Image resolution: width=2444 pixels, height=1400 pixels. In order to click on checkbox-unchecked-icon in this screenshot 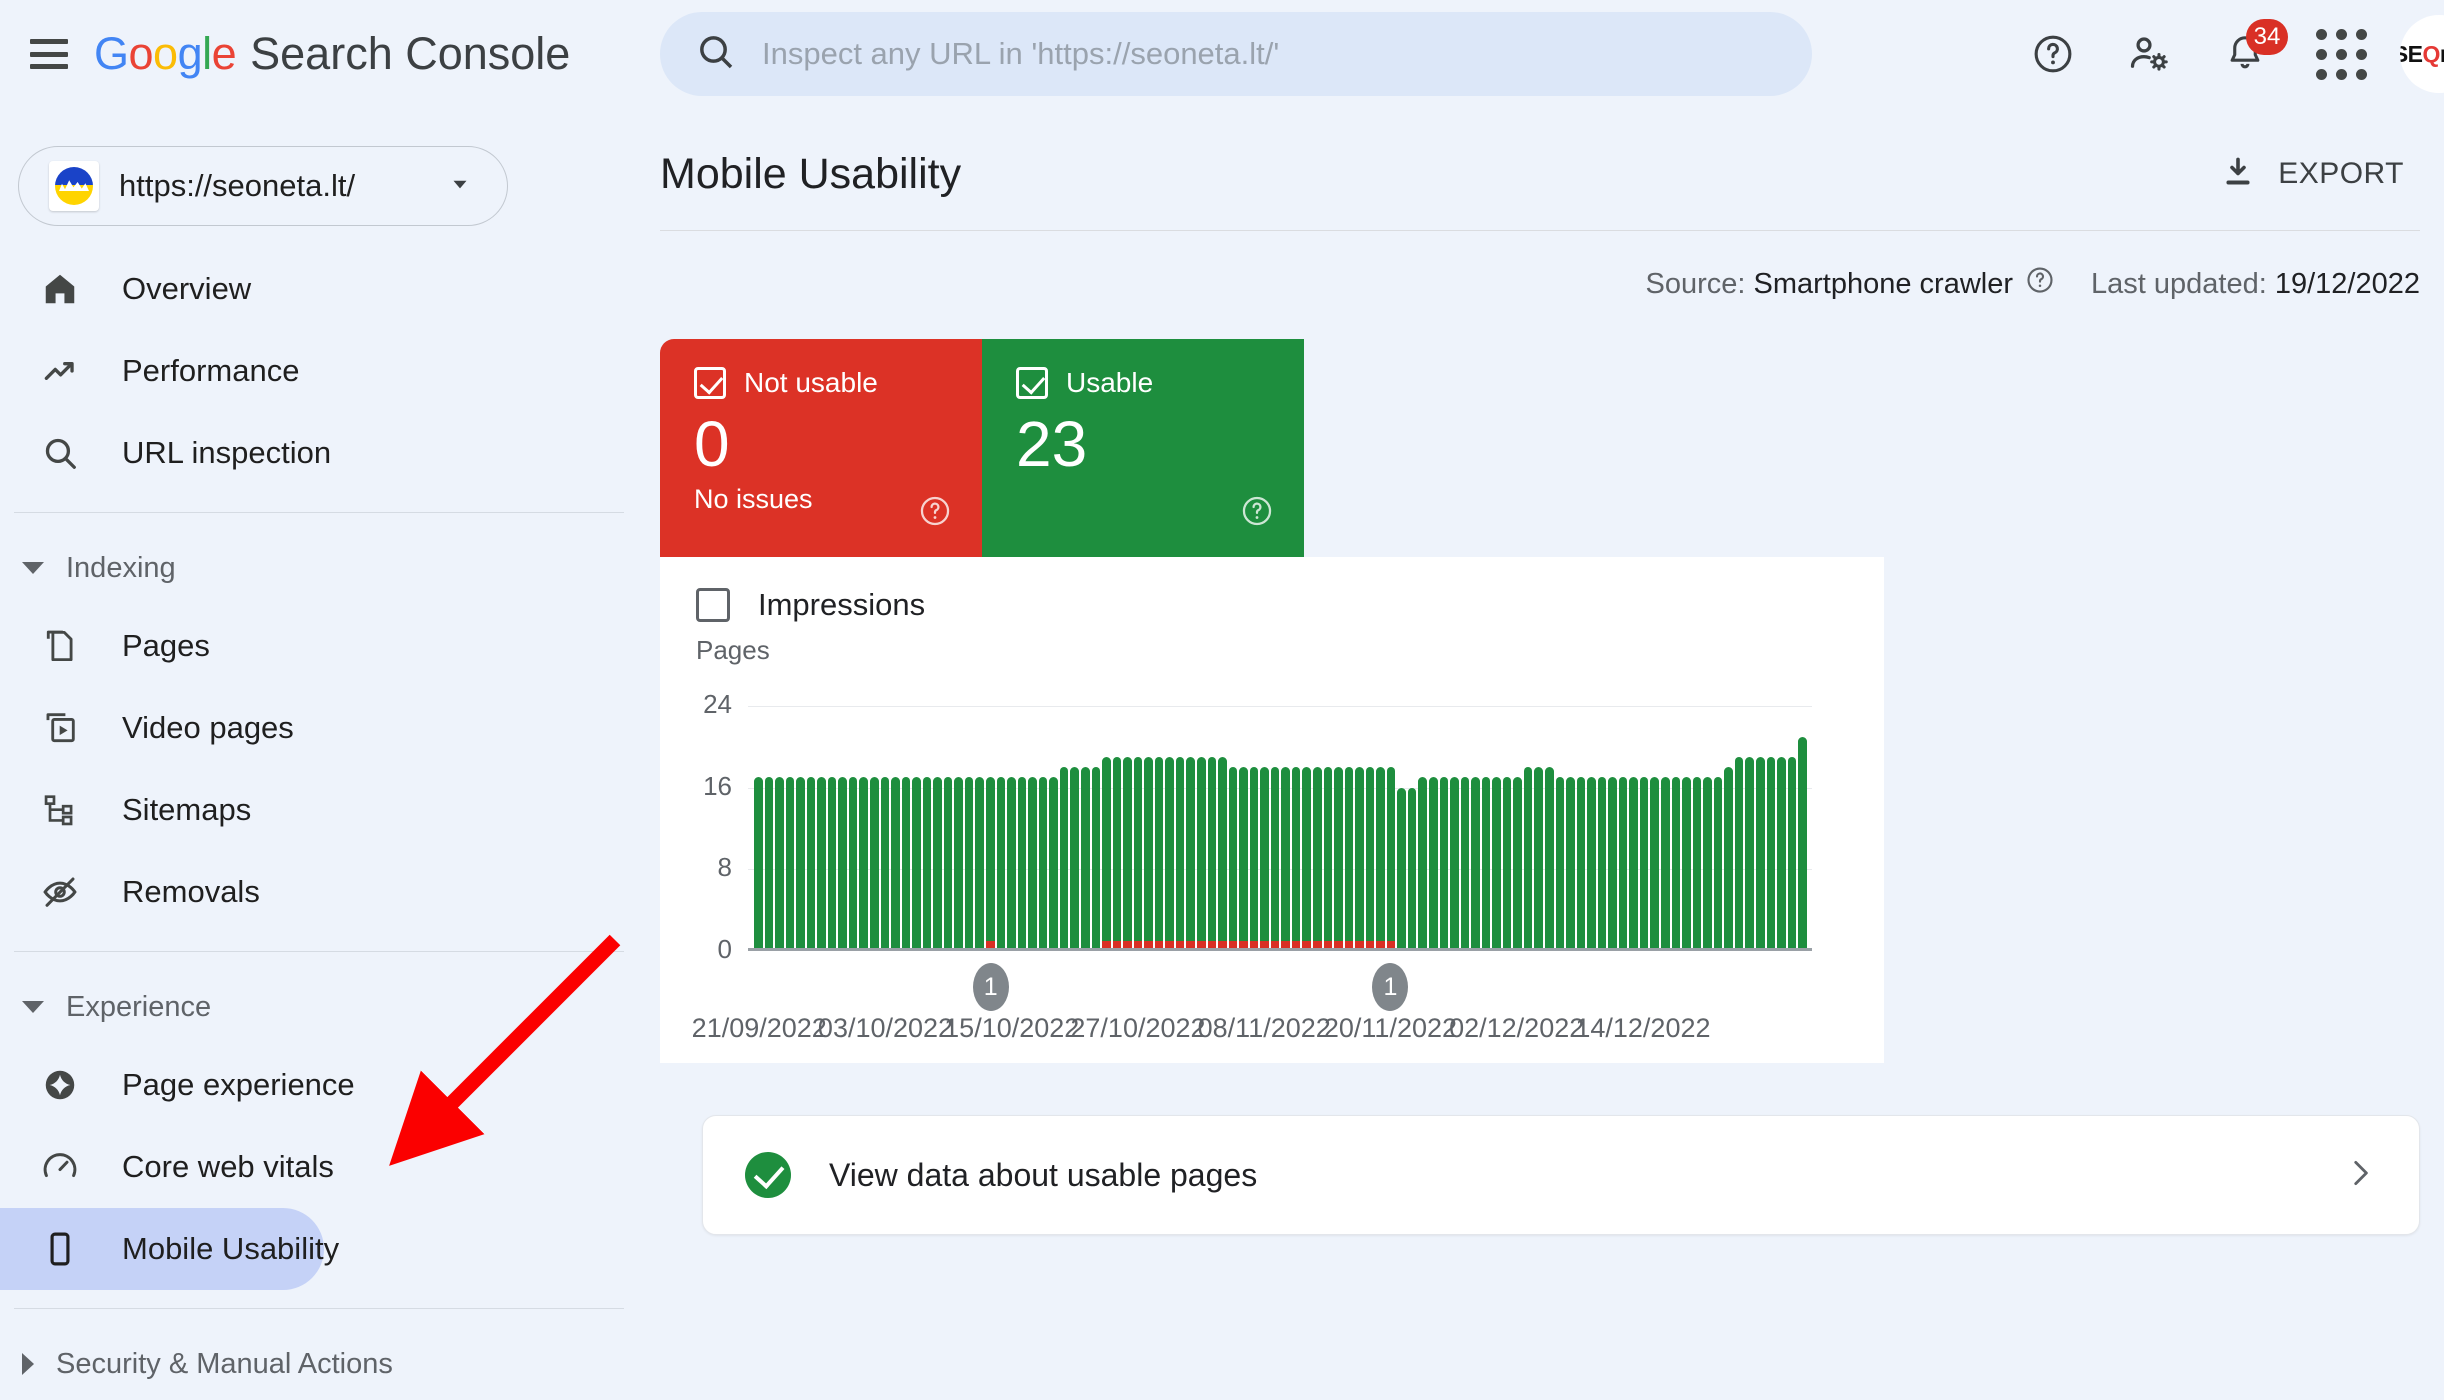, I will do `click(713, 605)`.